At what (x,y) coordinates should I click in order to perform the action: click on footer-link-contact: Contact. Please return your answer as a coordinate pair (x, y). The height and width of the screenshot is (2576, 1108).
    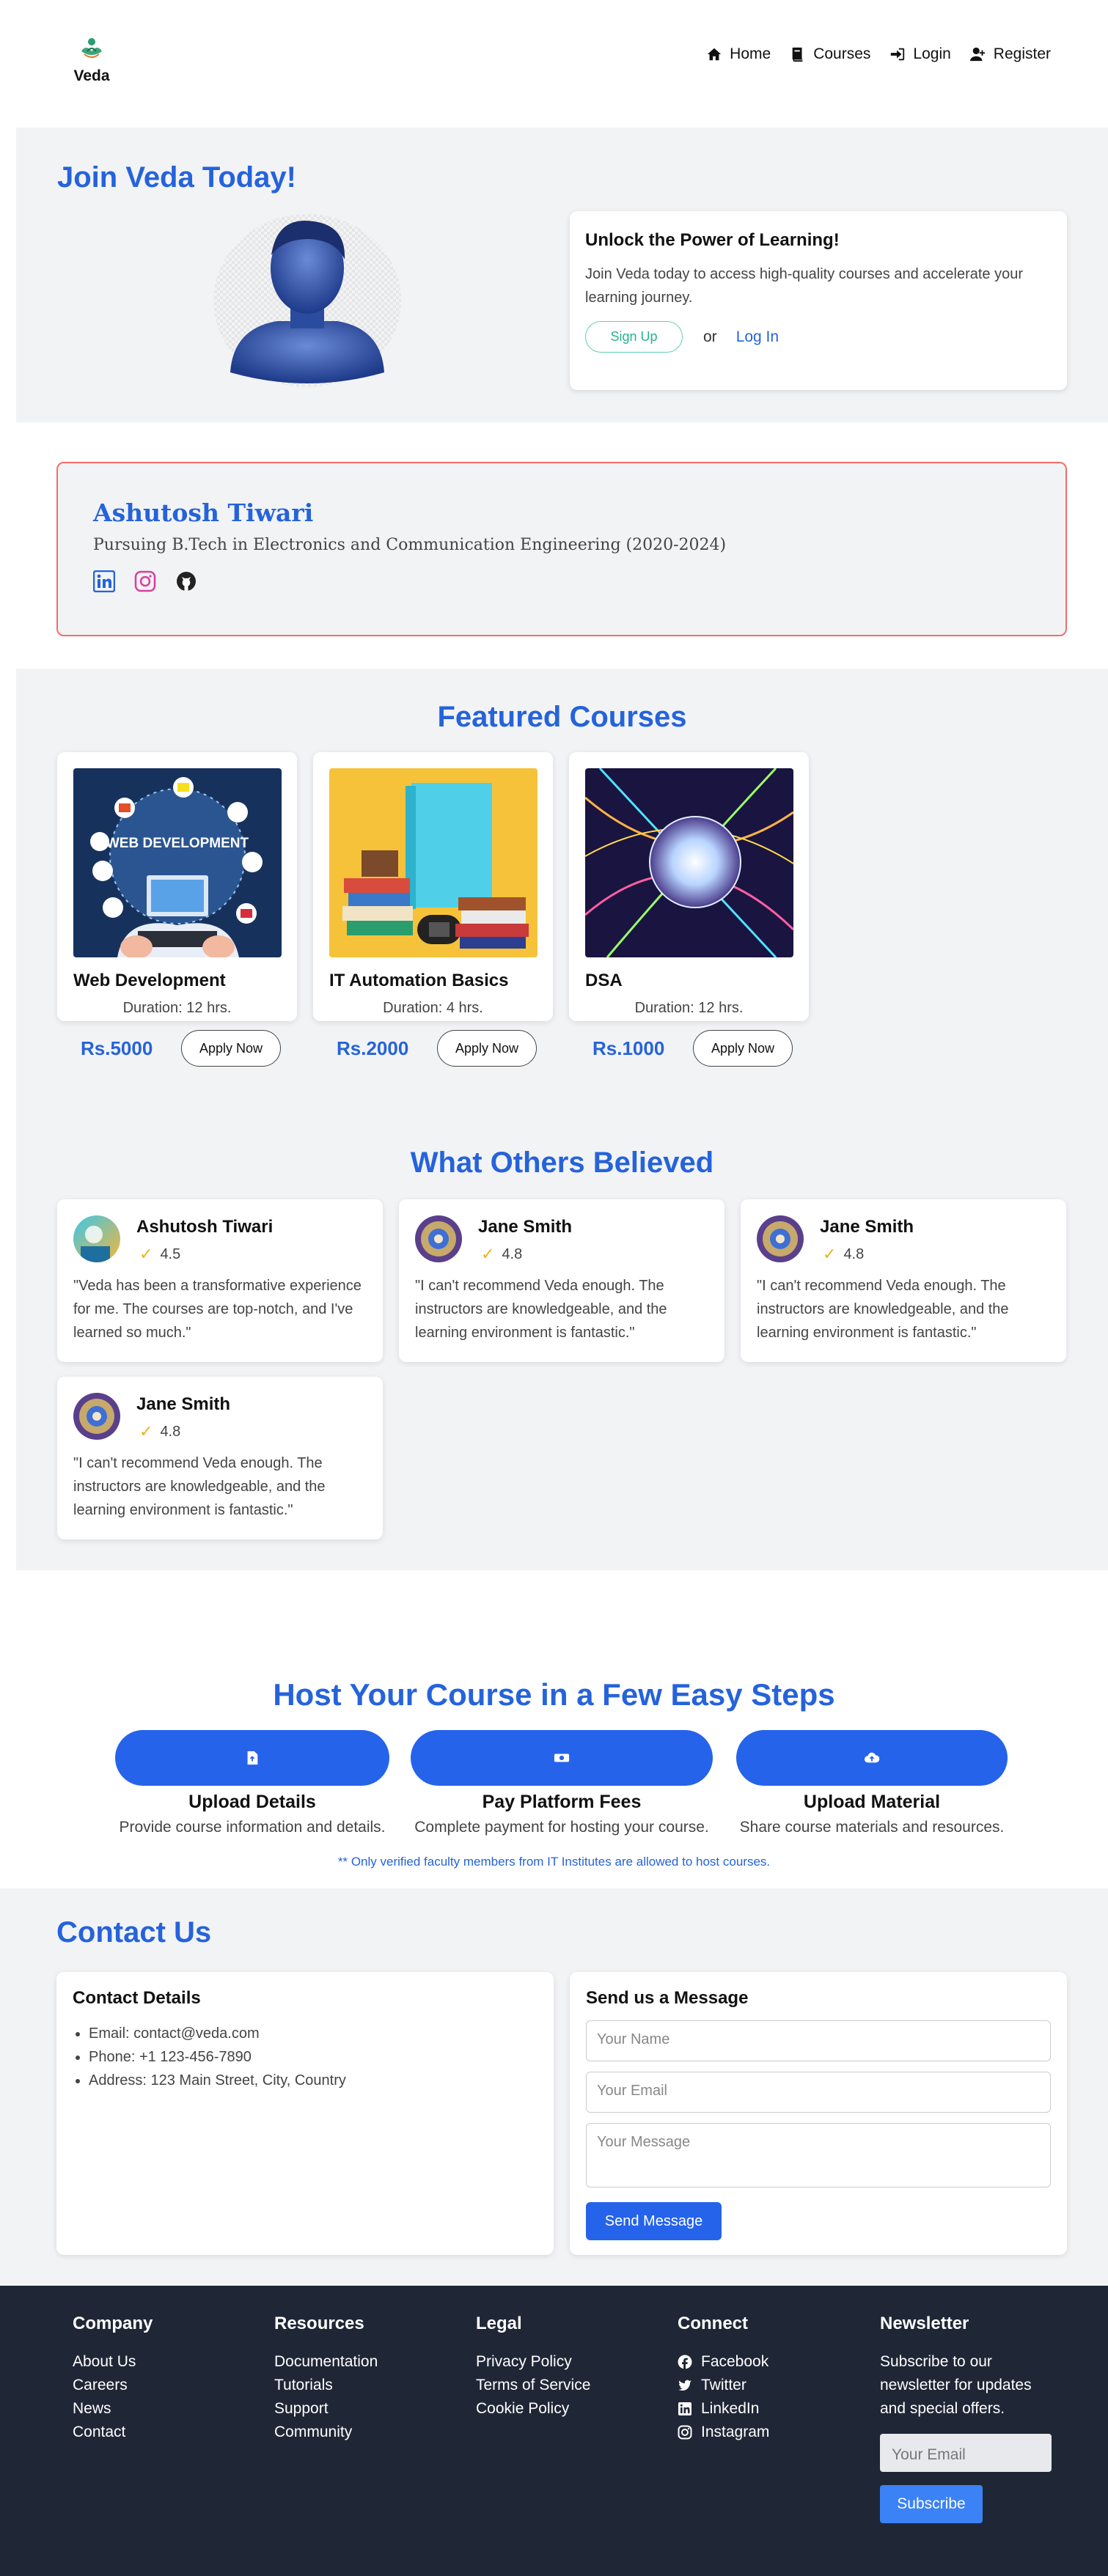
    Looking at the image, I should click on (113, 2432).